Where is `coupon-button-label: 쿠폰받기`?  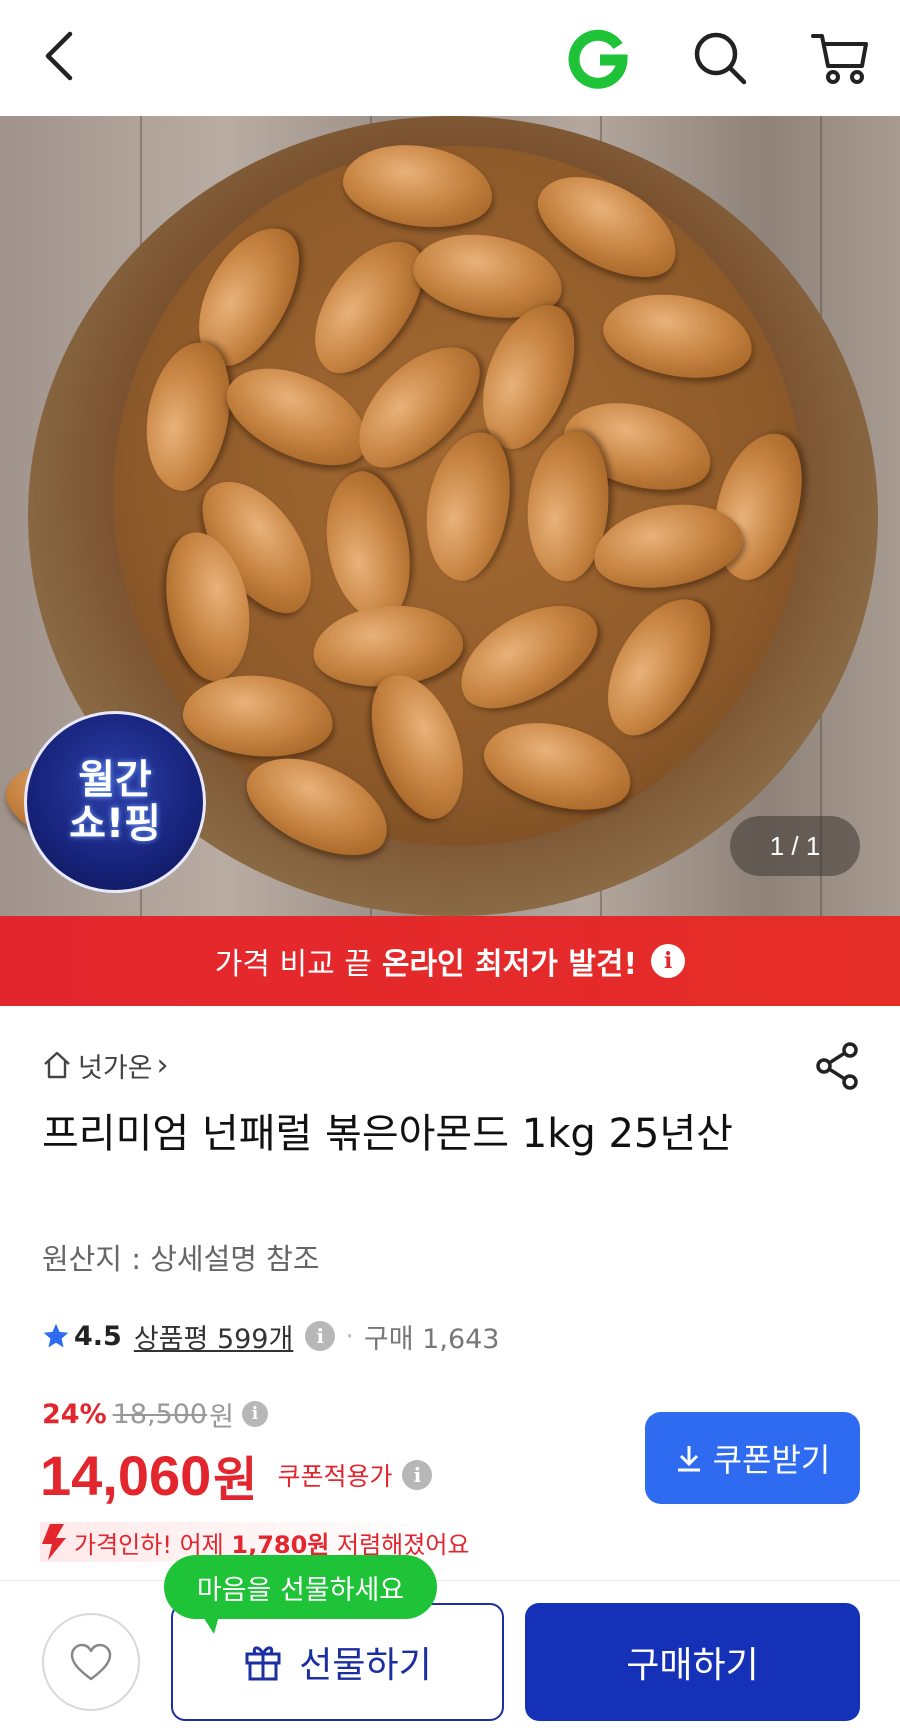 coupon-button-label: 쿠폰받기 is located at coordinates (771, 1460).